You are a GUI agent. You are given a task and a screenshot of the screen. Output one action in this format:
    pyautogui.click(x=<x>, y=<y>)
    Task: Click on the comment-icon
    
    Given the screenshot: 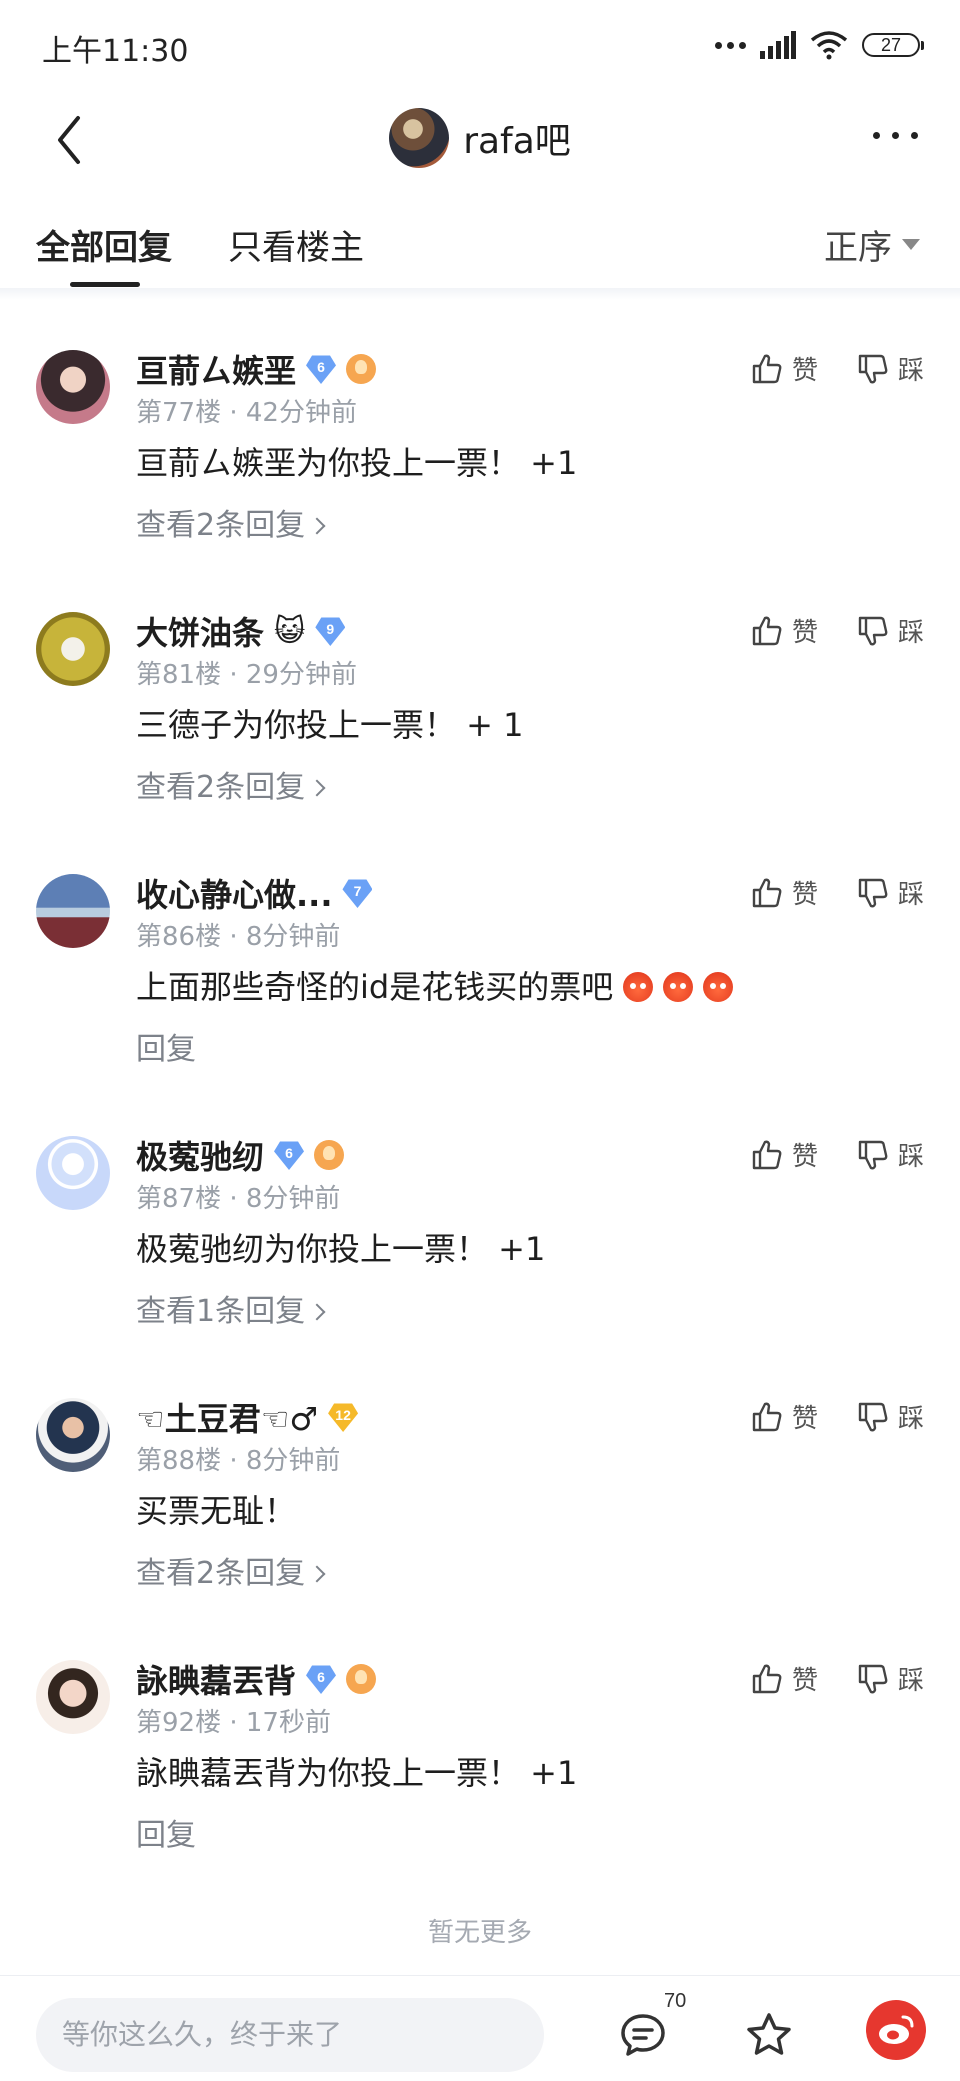 What is the action you would take?
    pyautogui.click(x=643, y=2035)
    